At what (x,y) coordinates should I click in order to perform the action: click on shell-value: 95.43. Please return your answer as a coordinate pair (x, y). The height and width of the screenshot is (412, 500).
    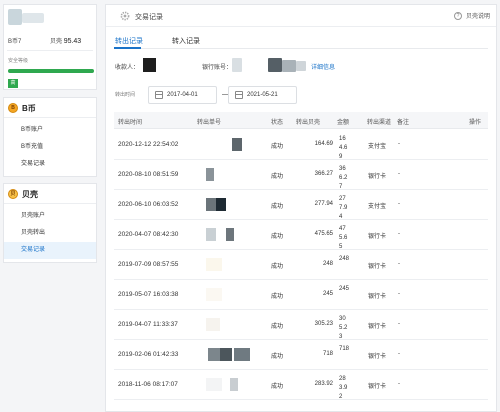
    Looking at the image, I should click on (72, 41).